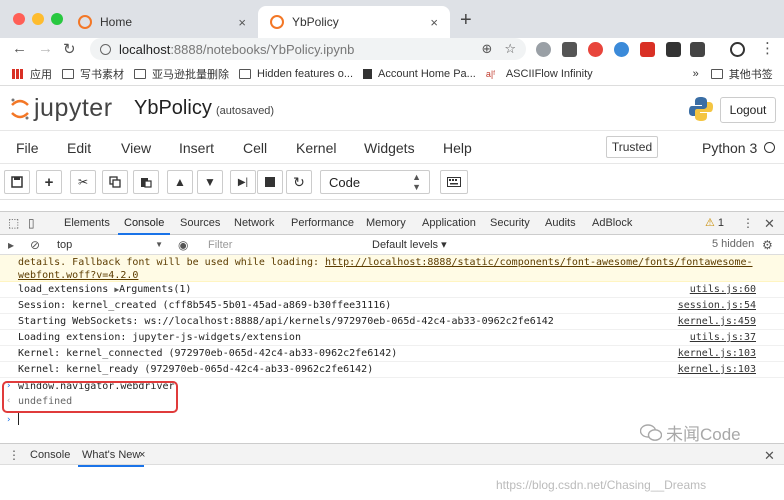 The height and width of the screenshot is (500, 784). What do you see at coordinates (105, 49) in the screenshot?
I see `info-icon` at bounding box center [105, 49].